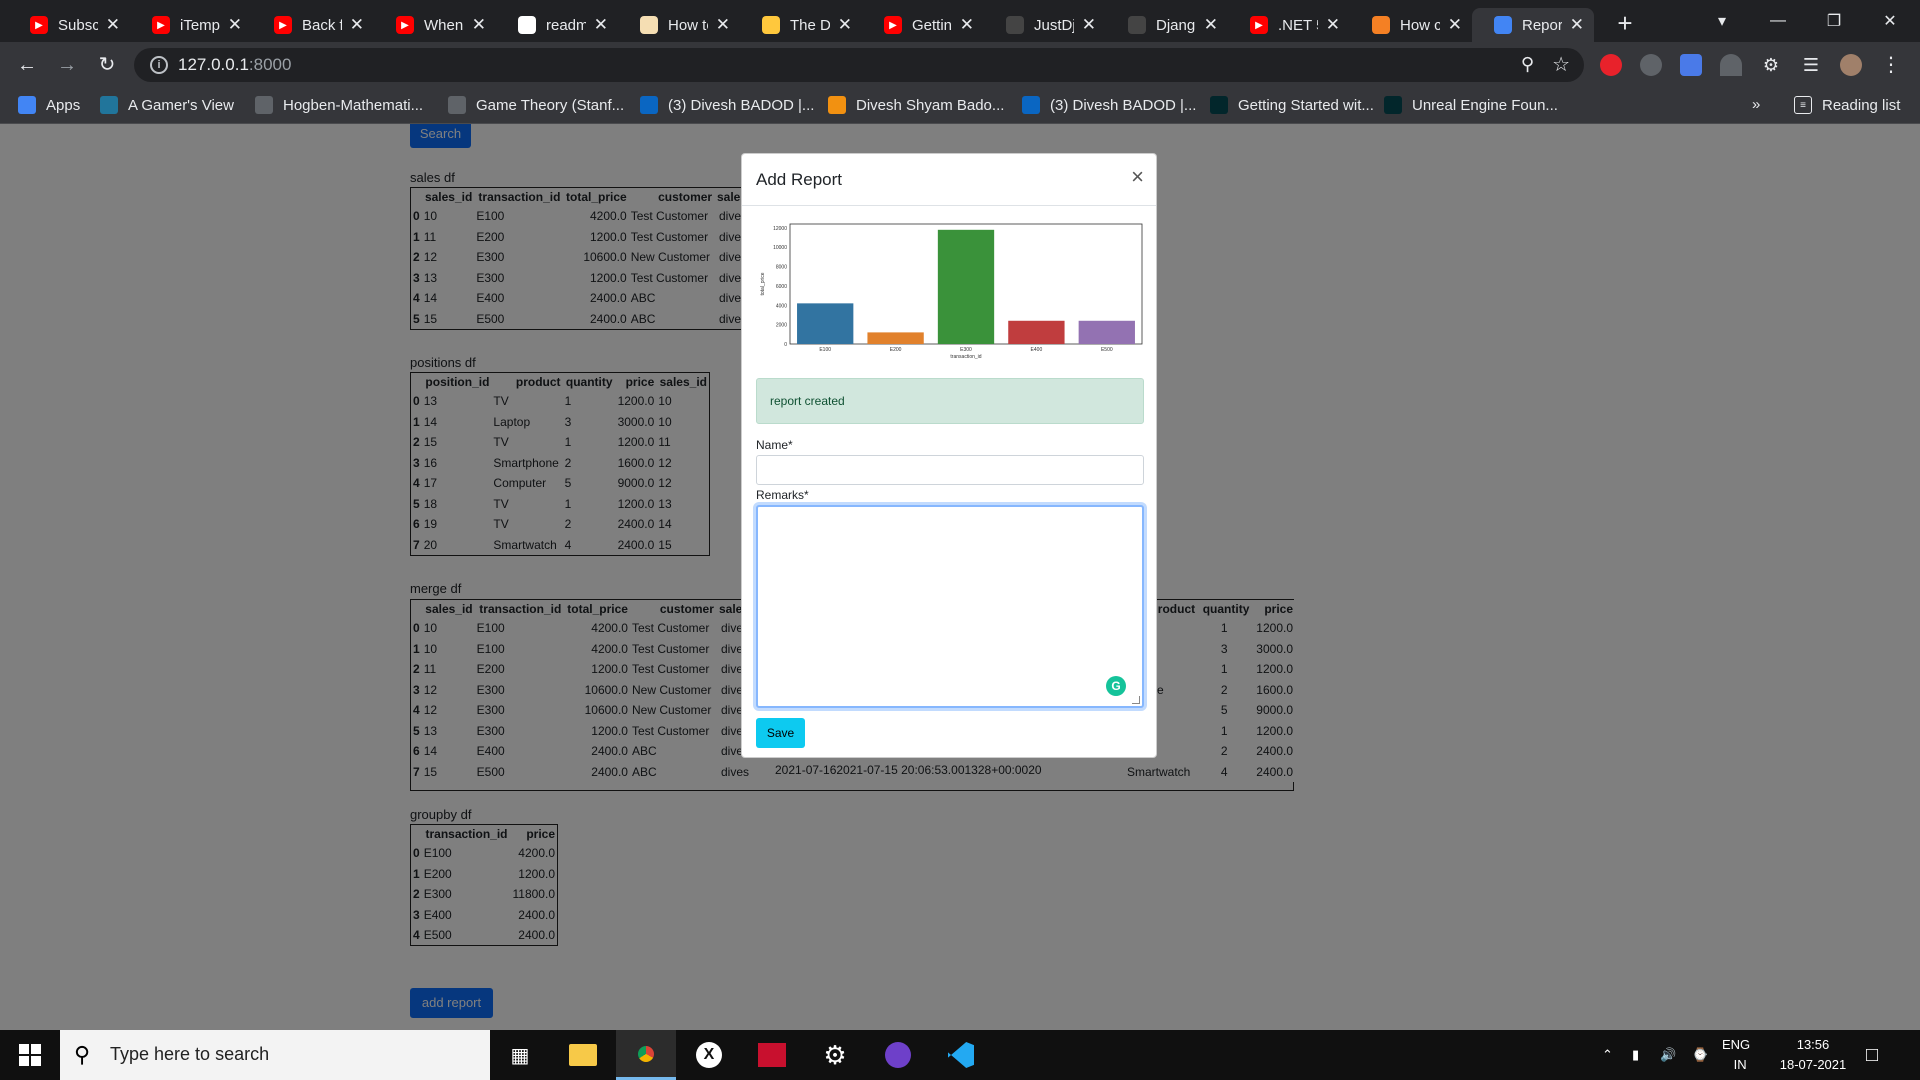  Describe the element at coordinates (191, 25) in the screenshot. I see `browser-tab: ▶ iTemp ✕` at that location.